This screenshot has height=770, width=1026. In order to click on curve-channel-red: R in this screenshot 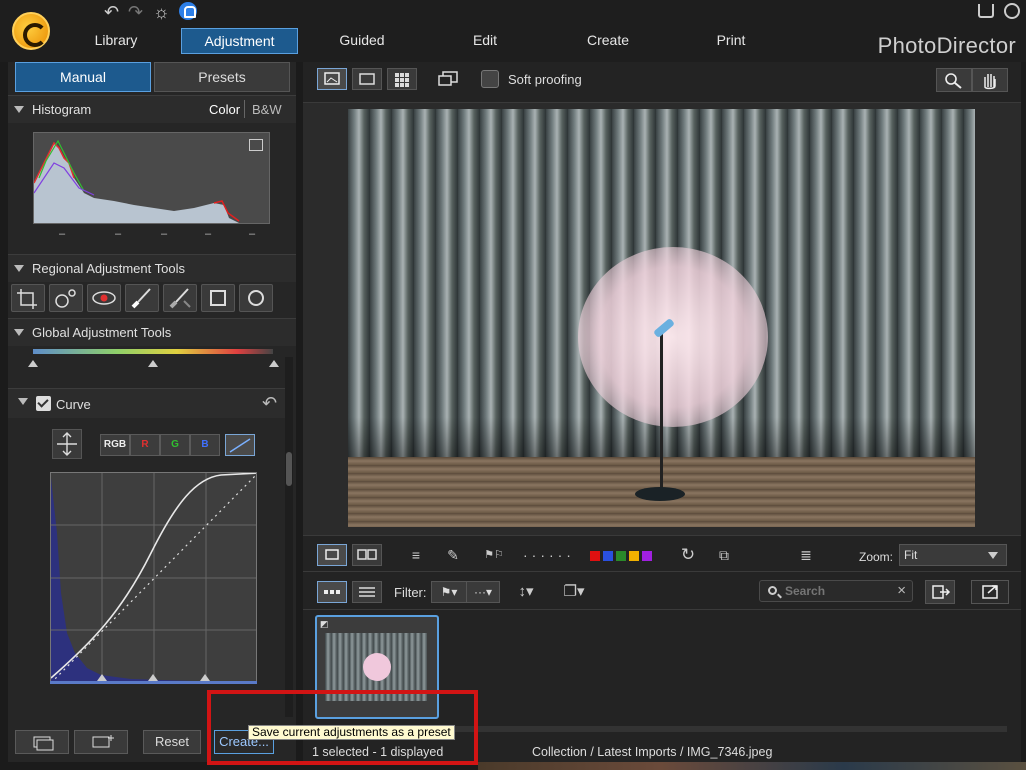, I will do `click(145, 445)`.